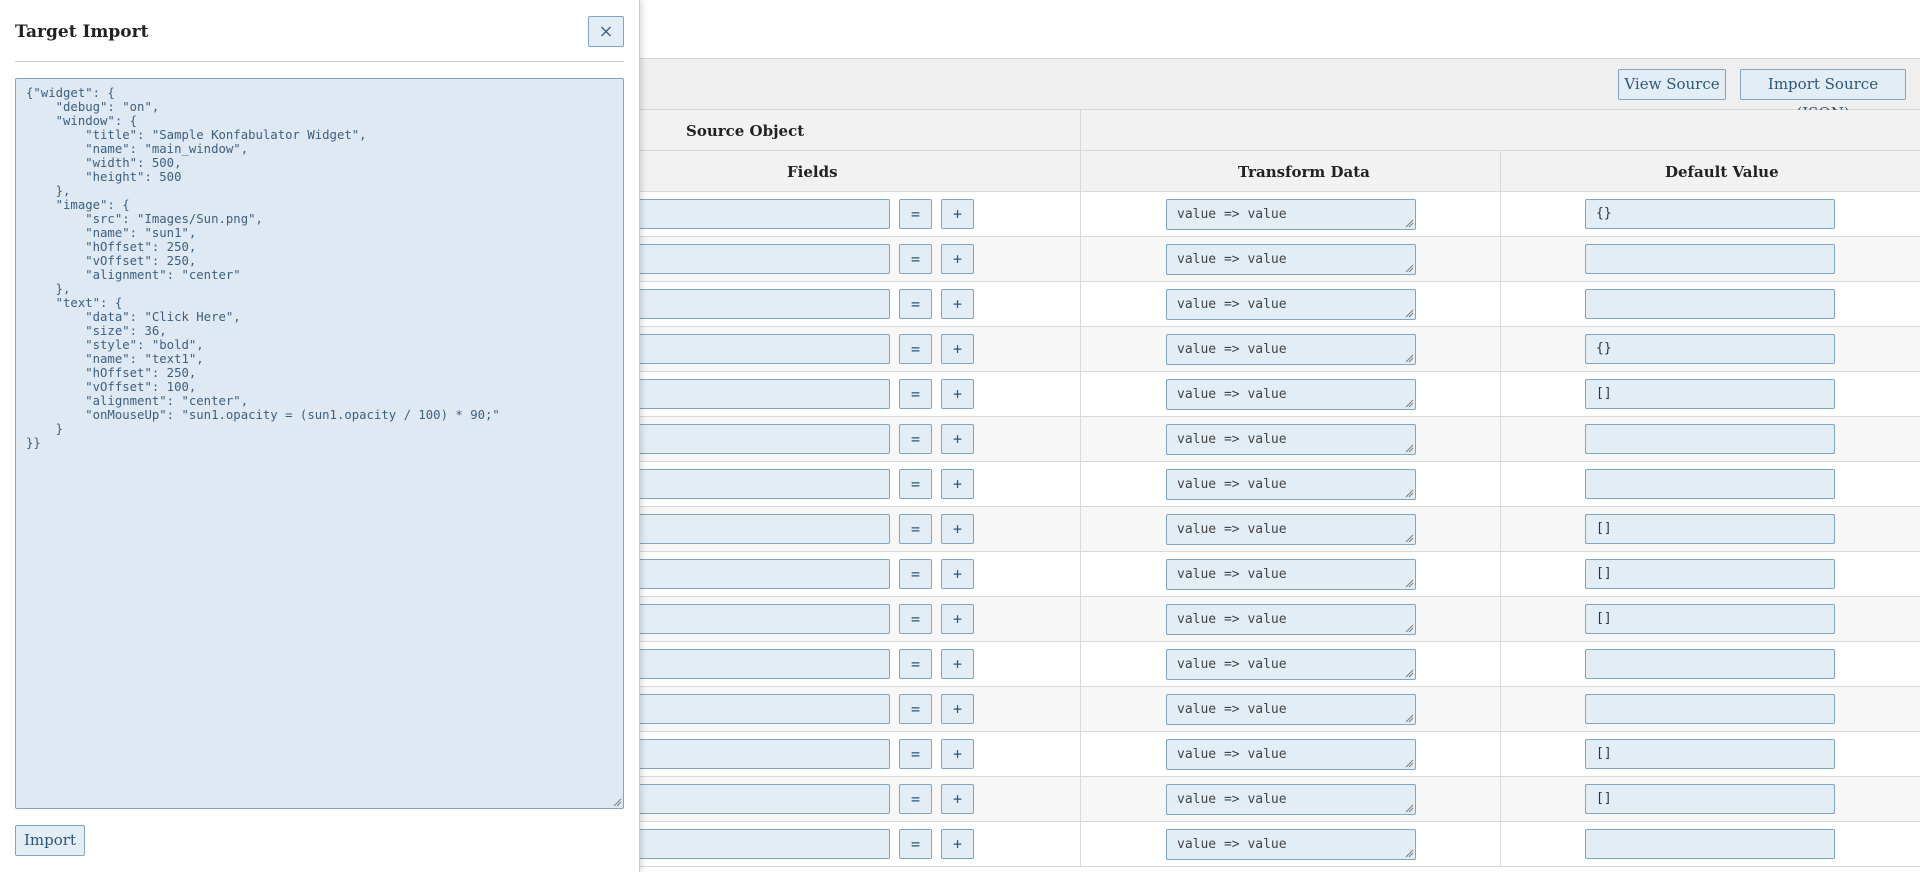 This screenshot has width=1920, height=872. What do you see at coordinates (606, 31) in the screenshot?
I see `close-button` at bounding box center [606, 31].